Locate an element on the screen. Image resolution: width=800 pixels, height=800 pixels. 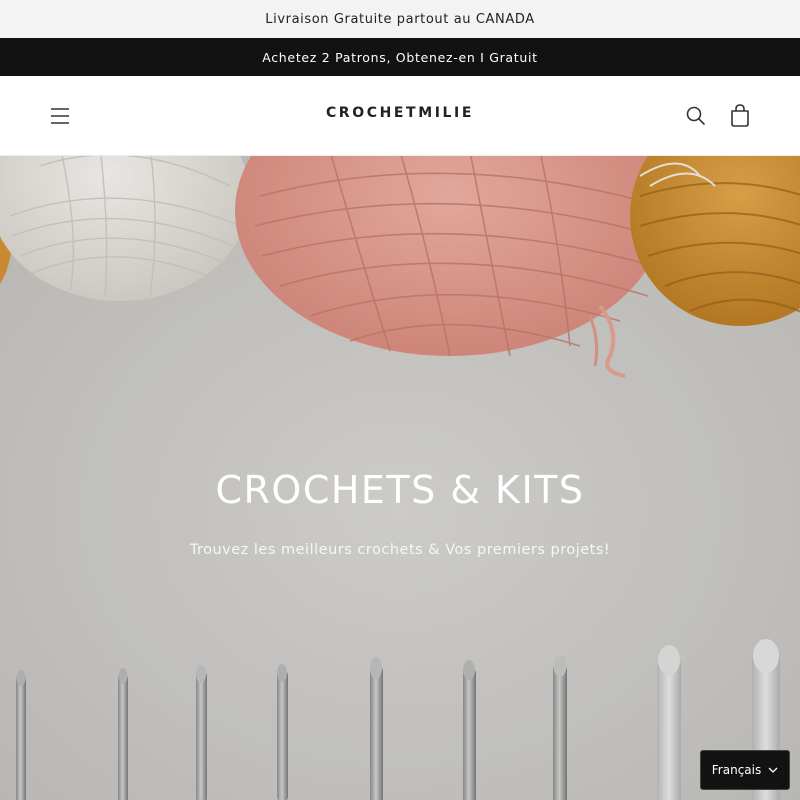
announcement-text: Livraison Gratuite partout au CANADA is located at coordinates (400, 19).